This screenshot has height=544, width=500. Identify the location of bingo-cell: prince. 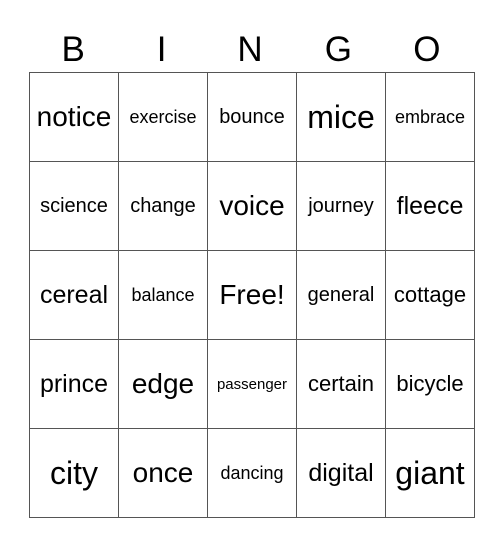
(74, 384).